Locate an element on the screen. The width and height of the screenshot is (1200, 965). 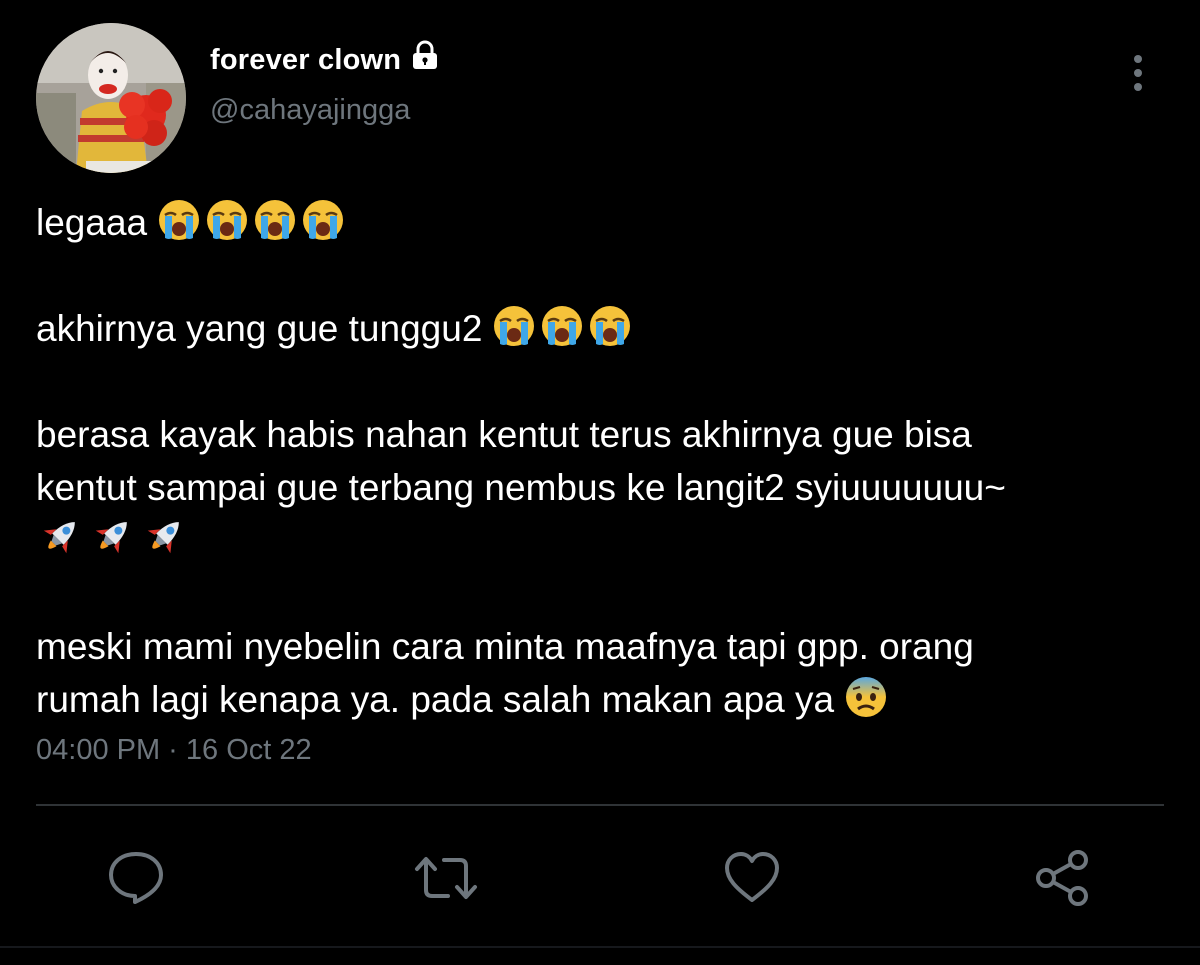
lock-icon is located at coordinates (425, 56).